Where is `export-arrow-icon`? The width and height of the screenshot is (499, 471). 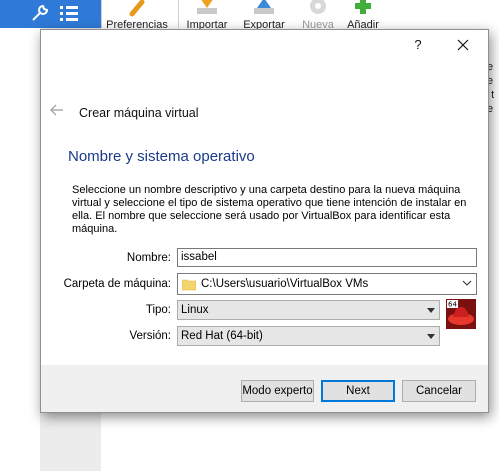 export-arrow-icon is located at coordinates (264, 7).